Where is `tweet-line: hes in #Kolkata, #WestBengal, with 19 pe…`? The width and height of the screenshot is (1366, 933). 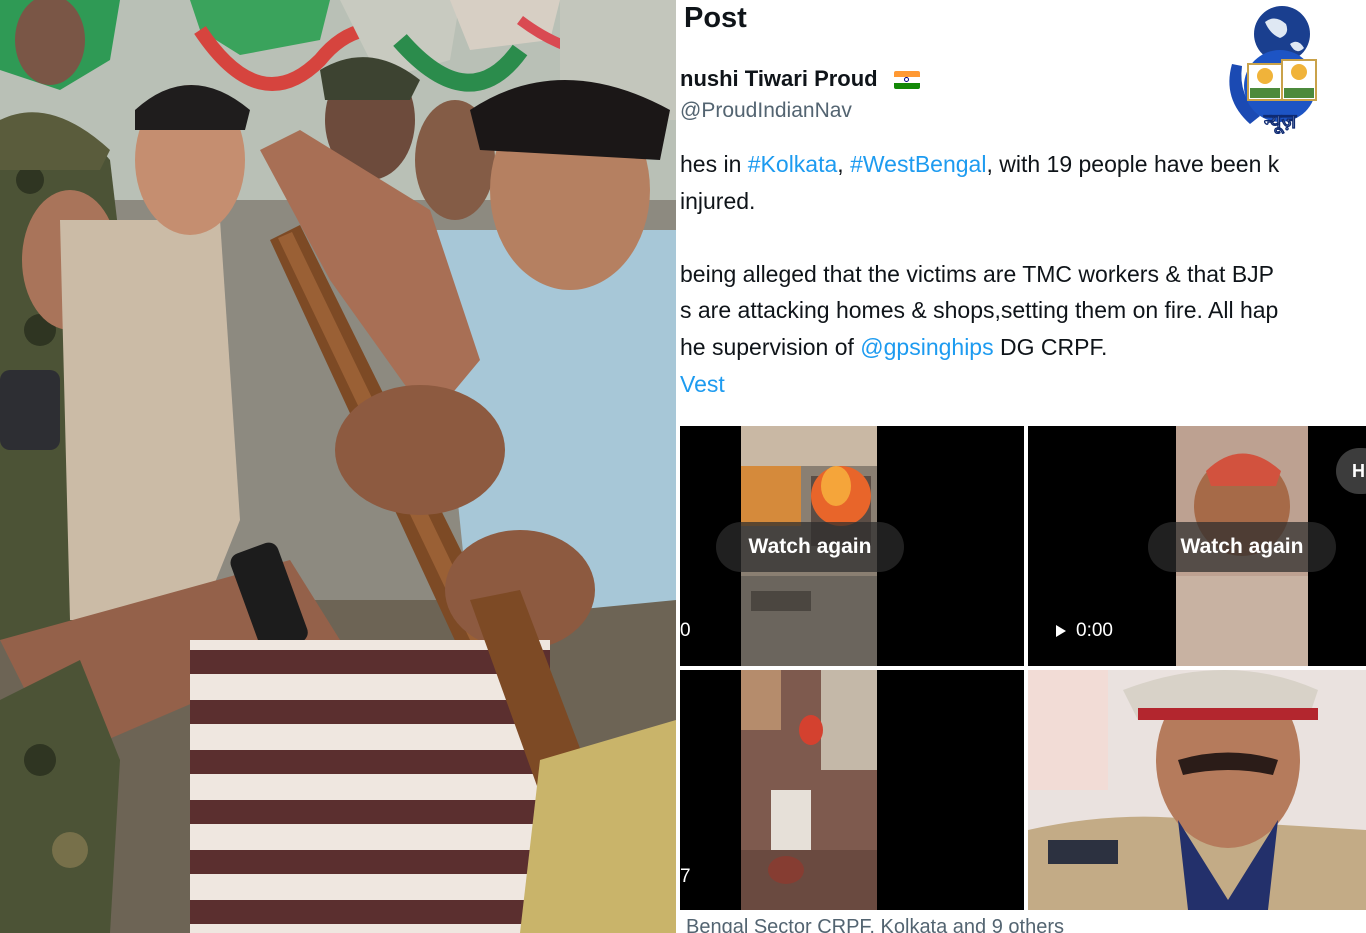
tweet-line: hes in #Kolkata, #WestBengal, with 19 pe… is located at coordinates (1023, 164).